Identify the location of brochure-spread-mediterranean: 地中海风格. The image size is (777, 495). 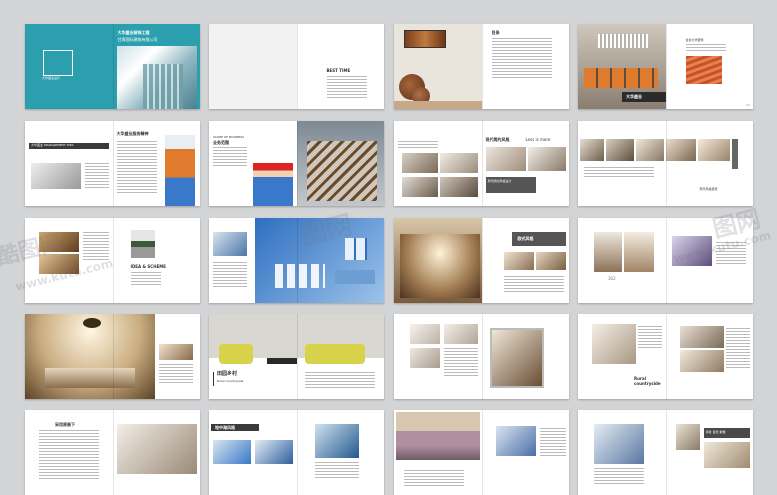
(296, 452).